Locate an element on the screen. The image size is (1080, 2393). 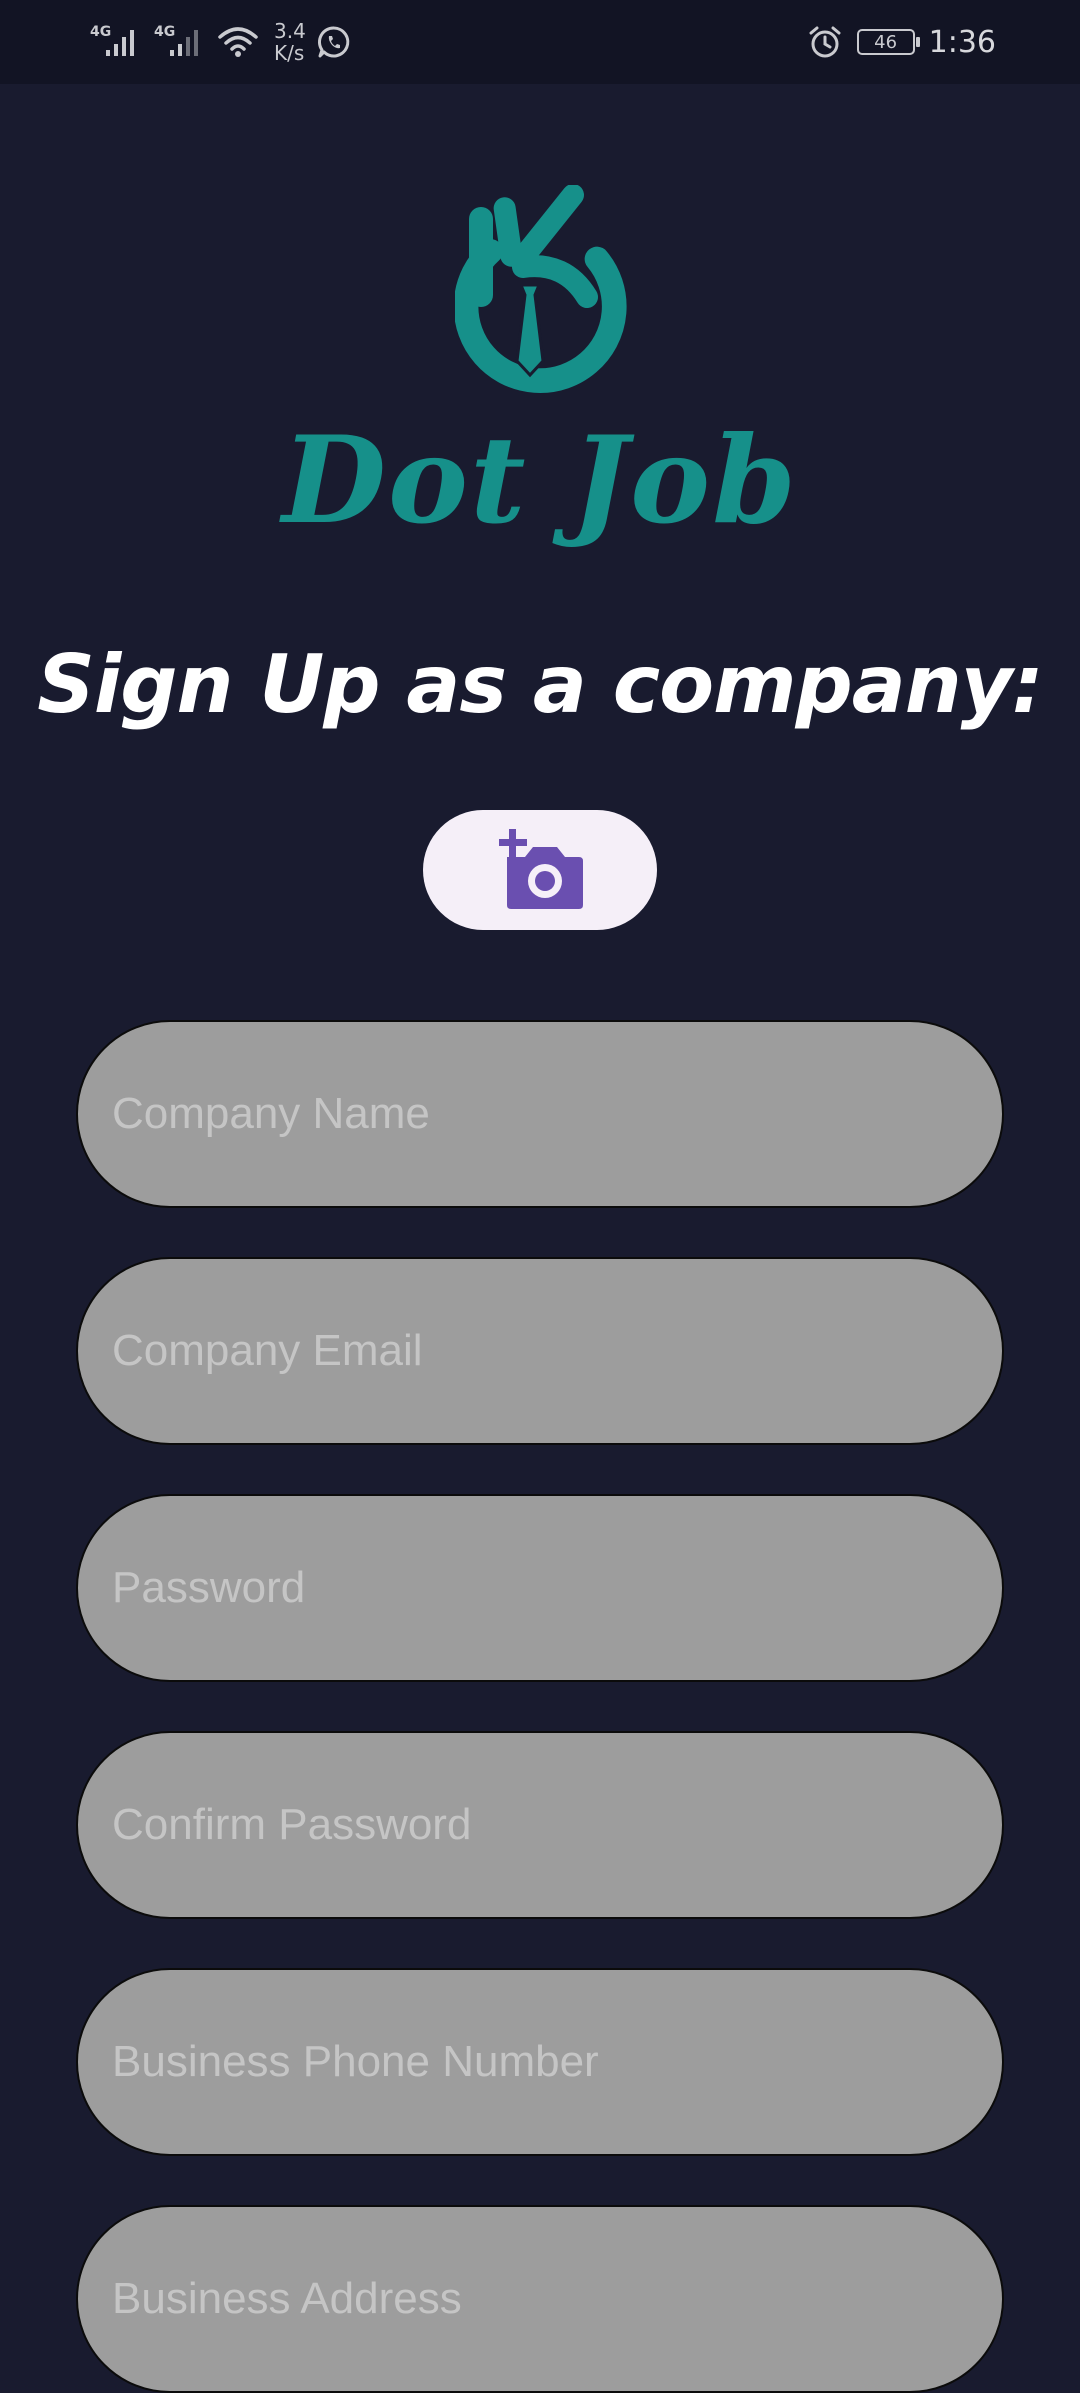
password-field is located at coordinates (540, 1588).